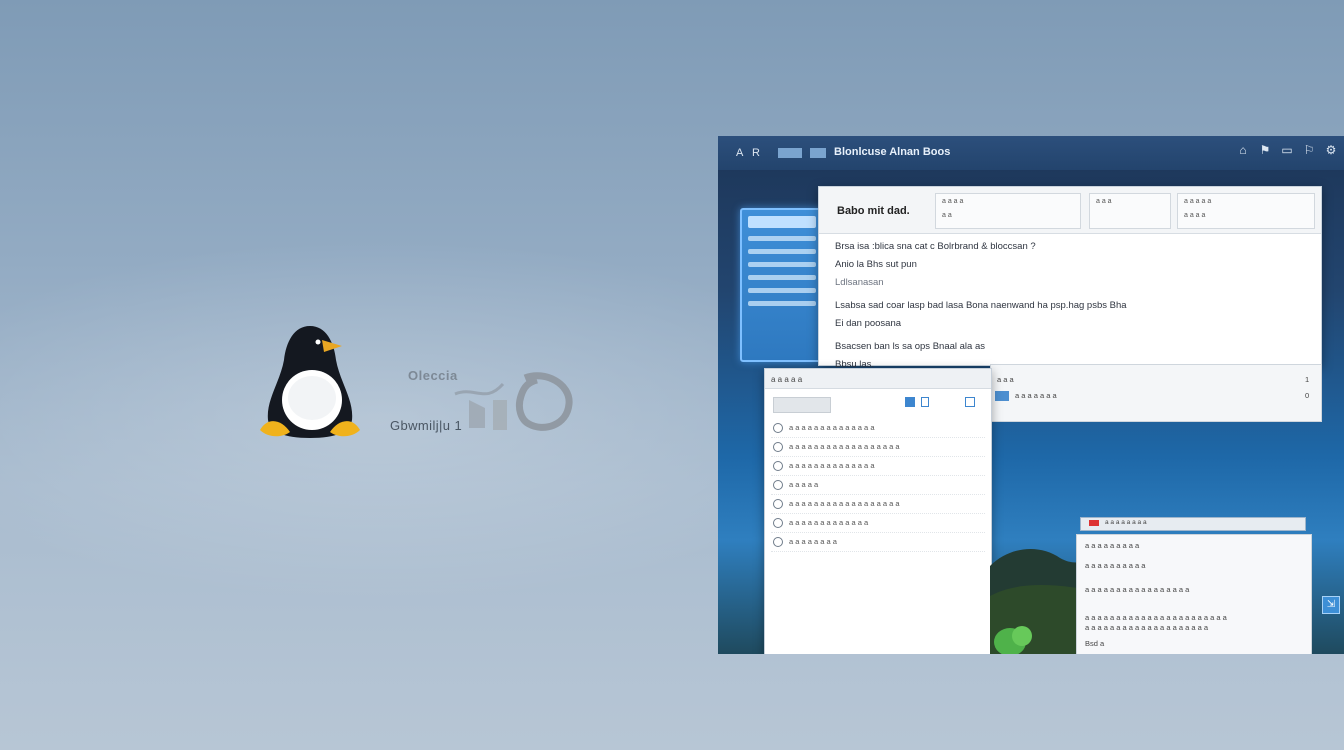 This screenshot has height=750, width=1344. I want to click on file-manager-title: a a a a a, so click(878, 379).